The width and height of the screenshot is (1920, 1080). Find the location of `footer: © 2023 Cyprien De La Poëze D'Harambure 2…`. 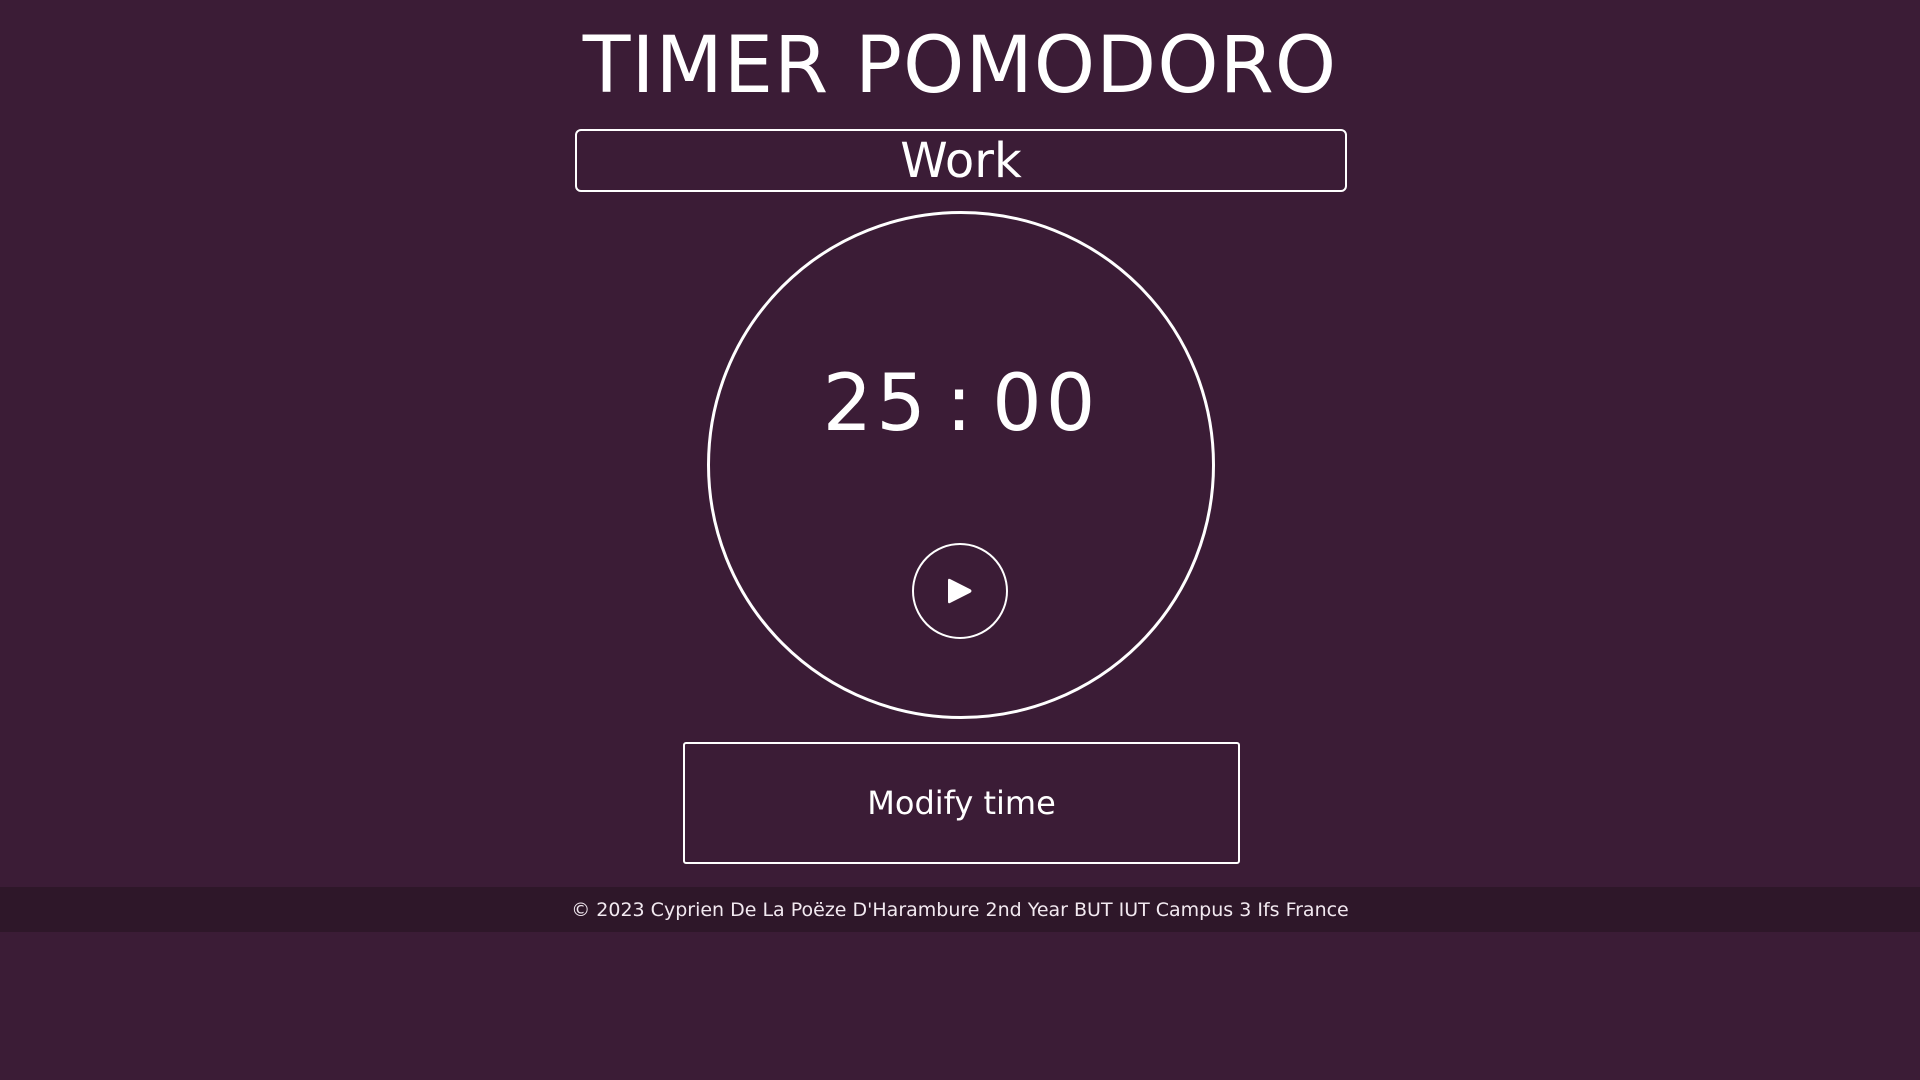

footer: © 2023 Cyprien De La Poëze D'Harambure 2… is located at coordinates (960, 909).